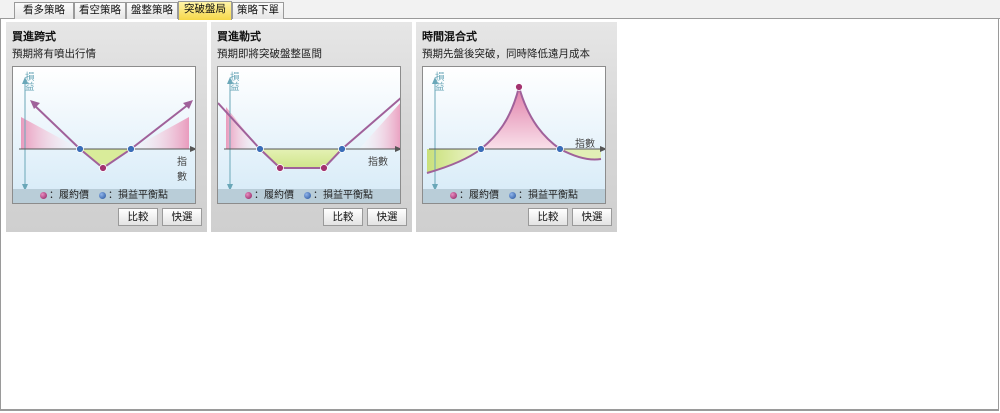 The width and height of the screenshot is (1000, 413). I want to click on tab-strategy-order: 策略下單, so click(258, 10).